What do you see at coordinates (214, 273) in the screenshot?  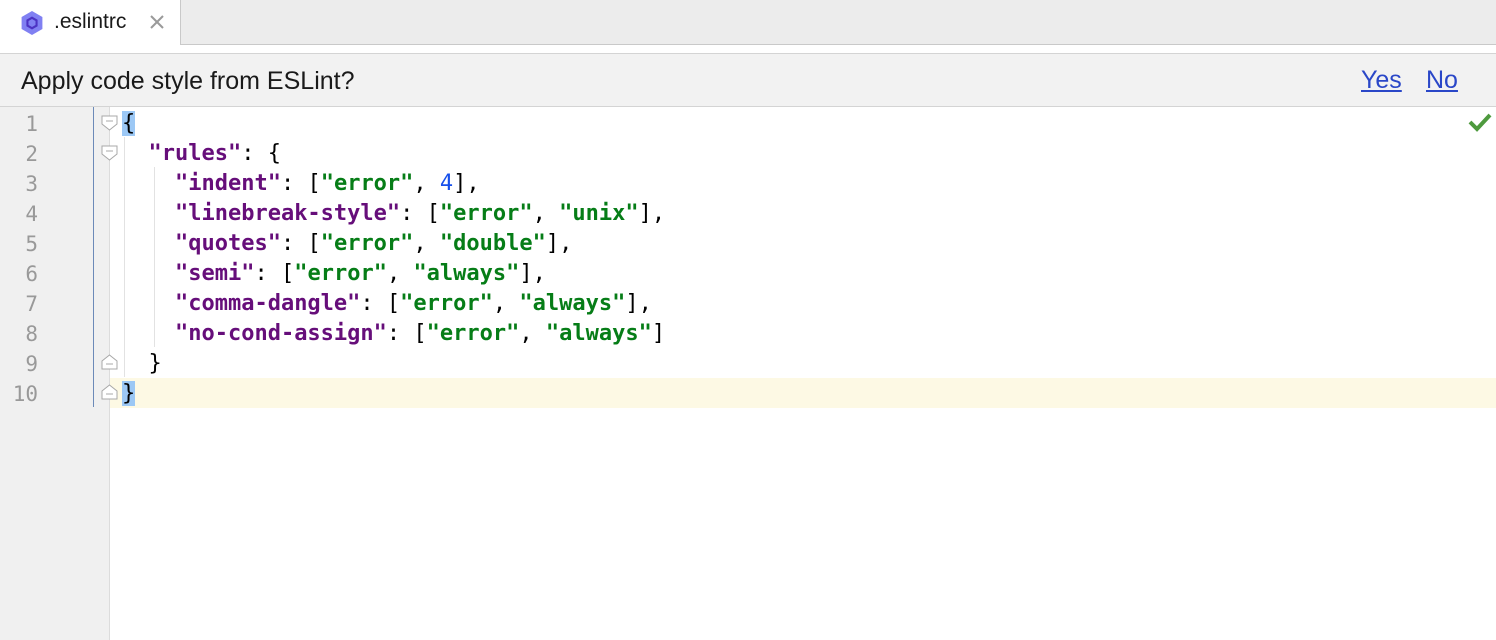 I see `code-token: "semi"` at bounding box center [214, 273].